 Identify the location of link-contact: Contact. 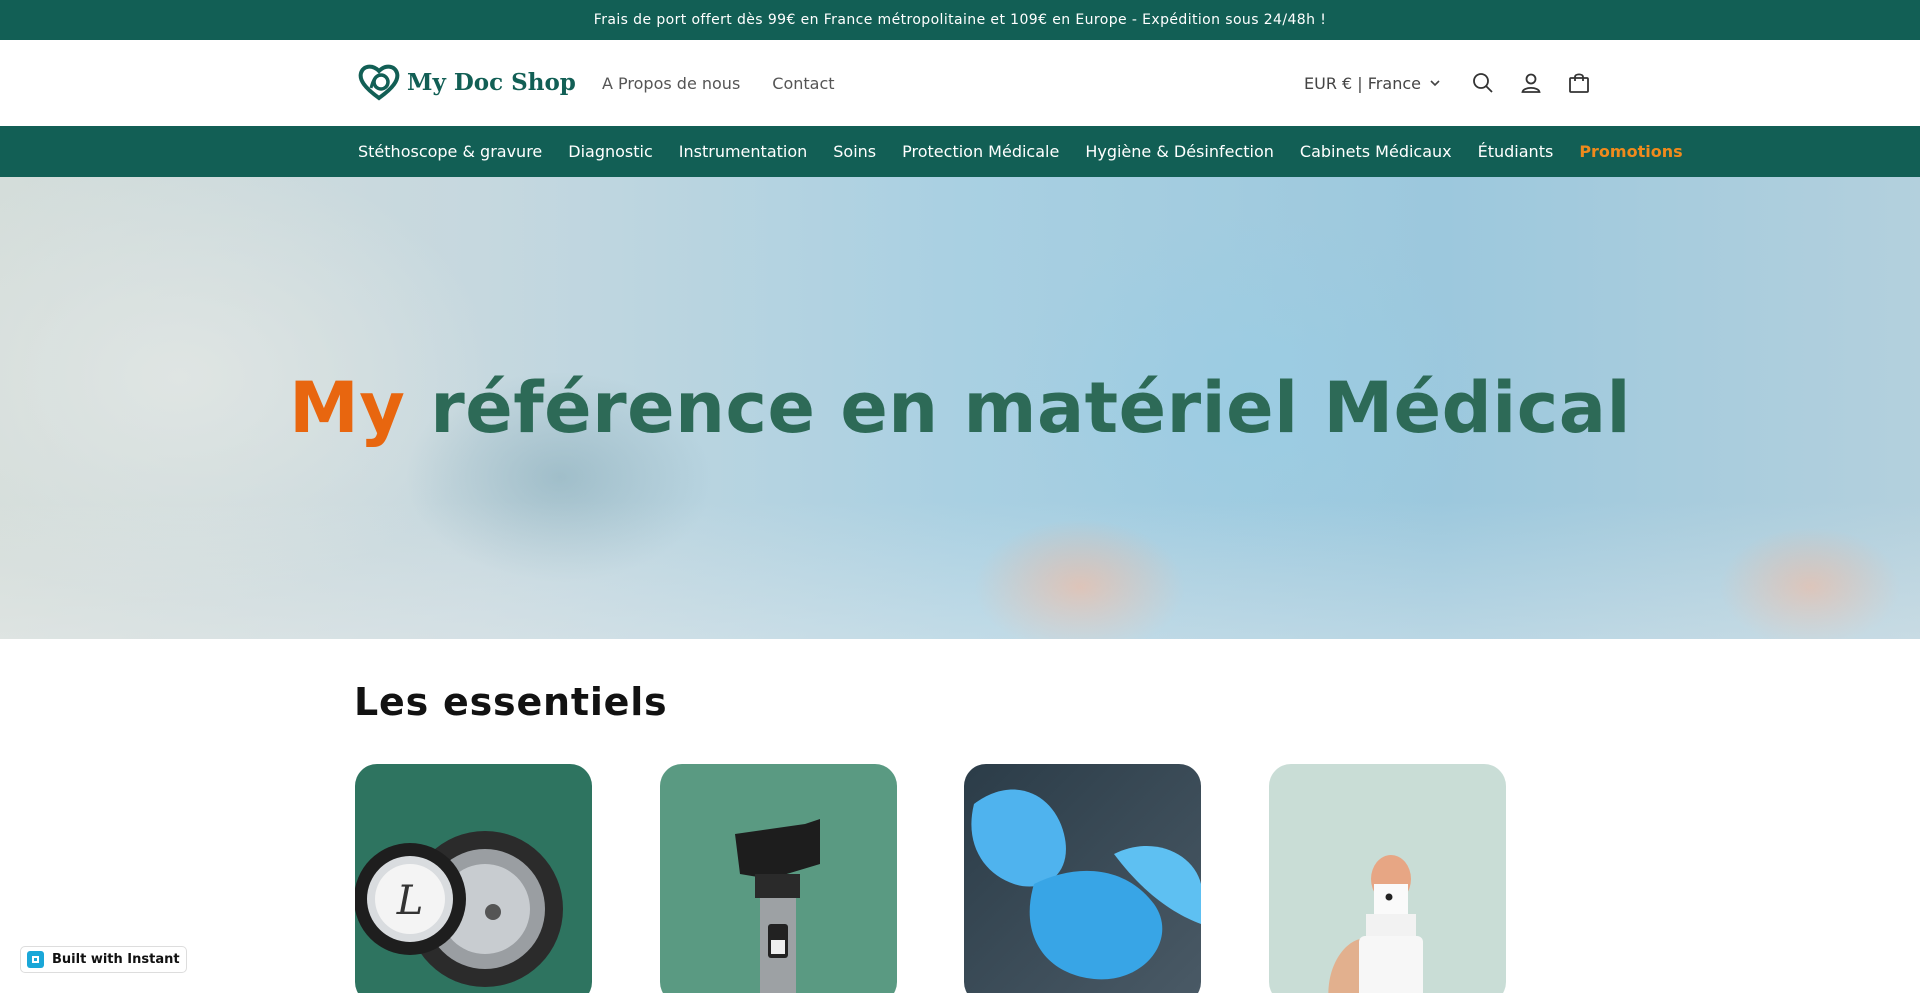
(803, 83).